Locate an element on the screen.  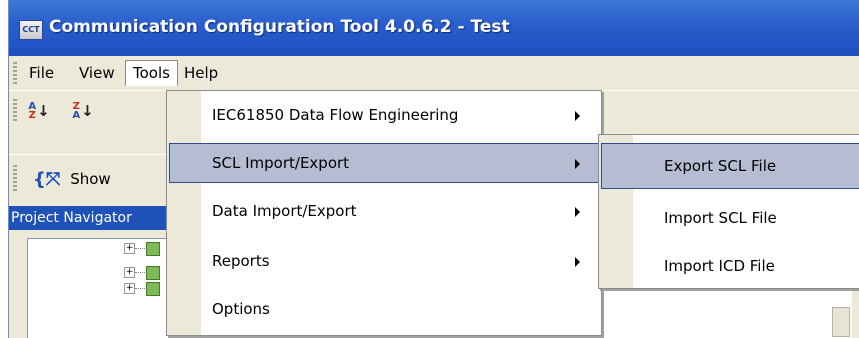
show-filter-icon: {⤧ is located at coordinates (47, 179).